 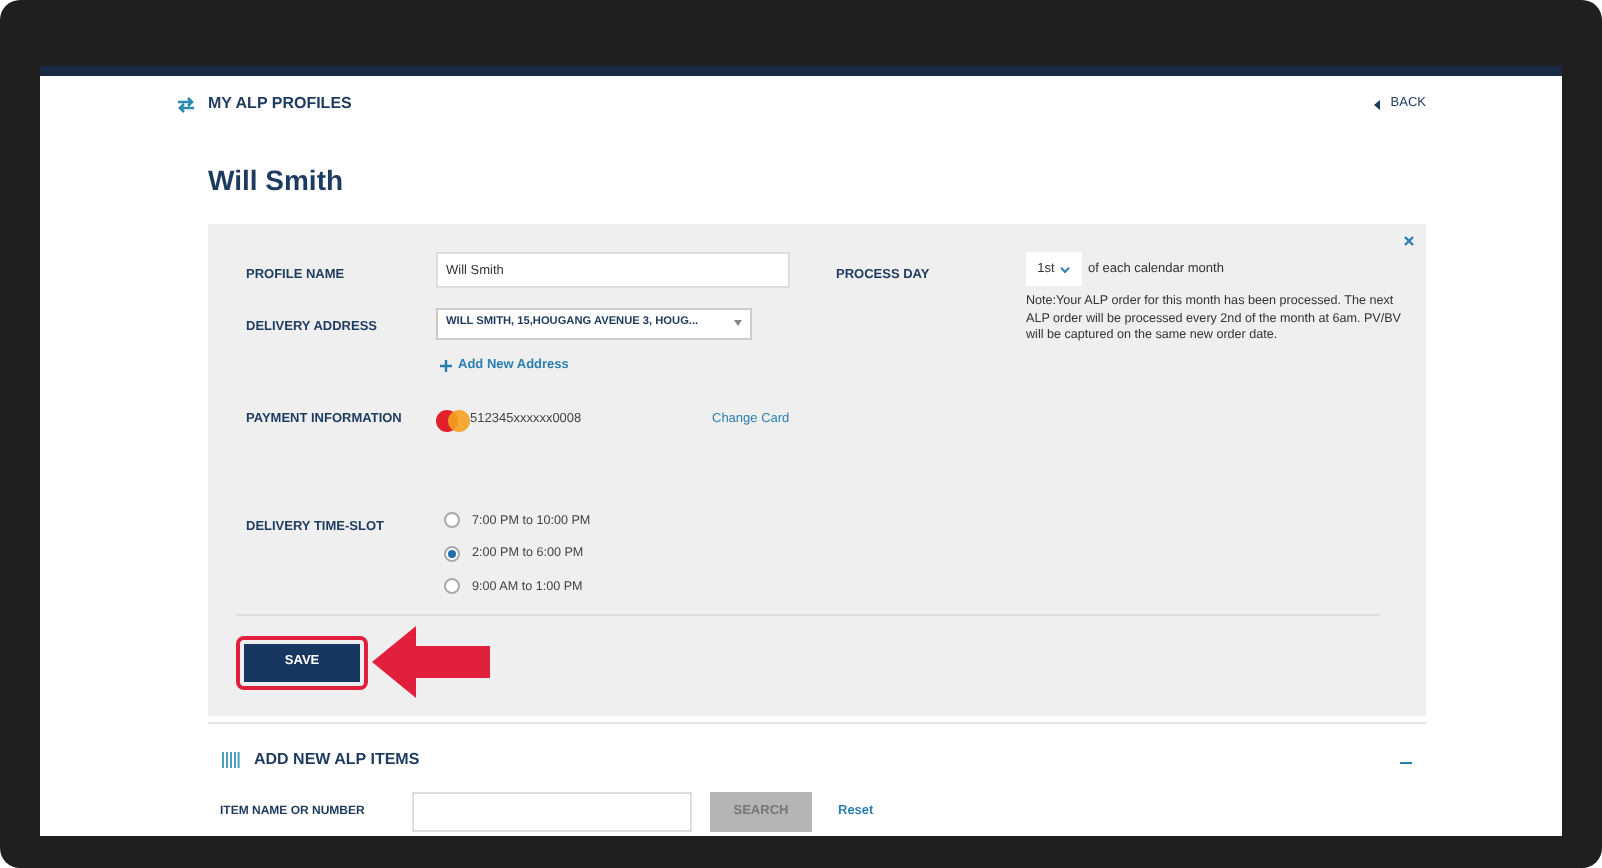 I want to click on barcode-icon, so click(x=231, y=760).